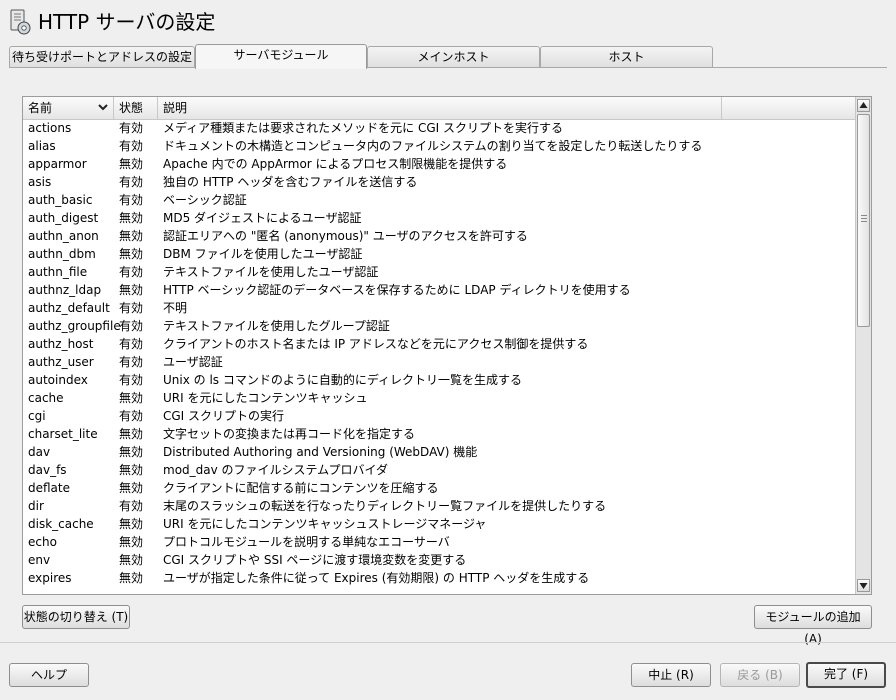 This screenshot has height=700, width=896. Describe the element at coordinates (281, 56) in the screenshot. I see `tab-server-modules: サーバモジュール` at that location.